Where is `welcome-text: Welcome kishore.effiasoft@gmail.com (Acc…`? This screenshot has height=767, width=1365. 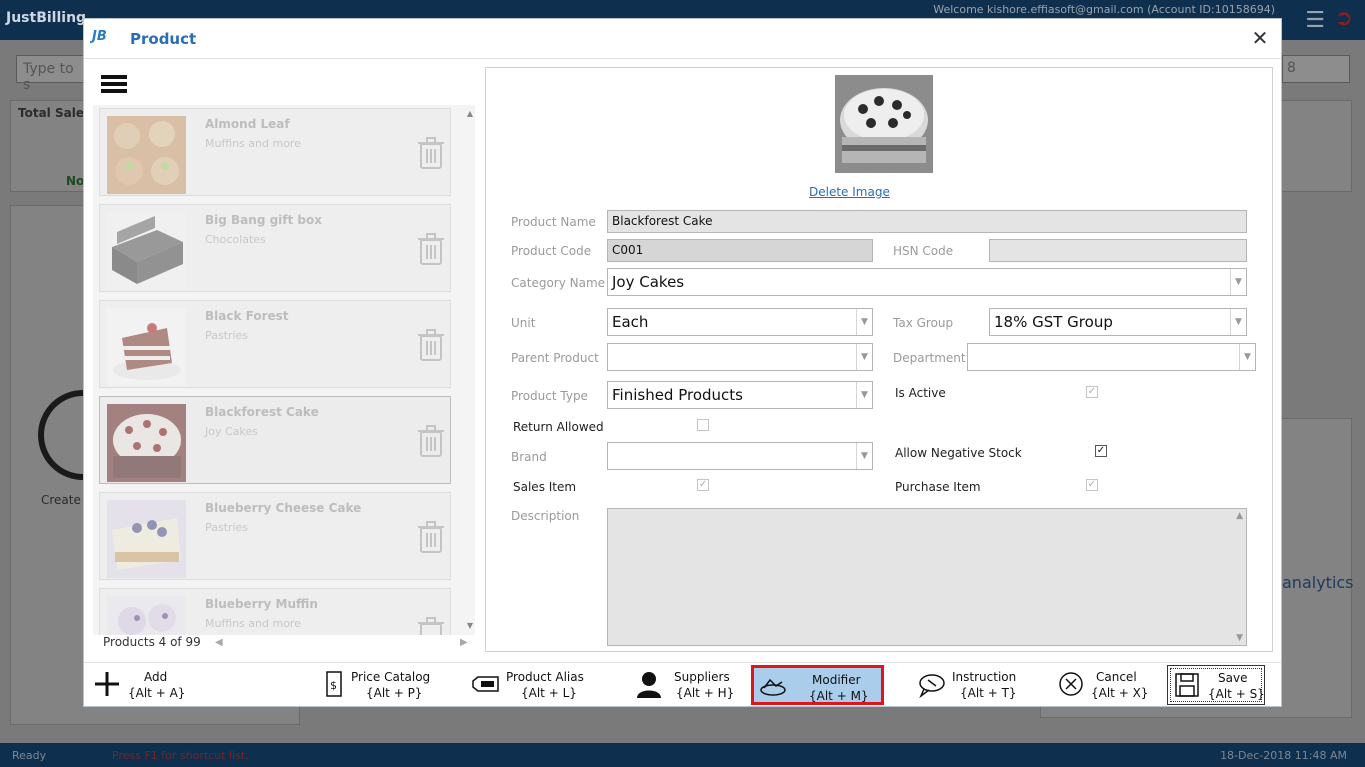 welcome-text: Welcome kishore.effiasoft@gmail.com (Acc… is located at coordinates (1104, 9).